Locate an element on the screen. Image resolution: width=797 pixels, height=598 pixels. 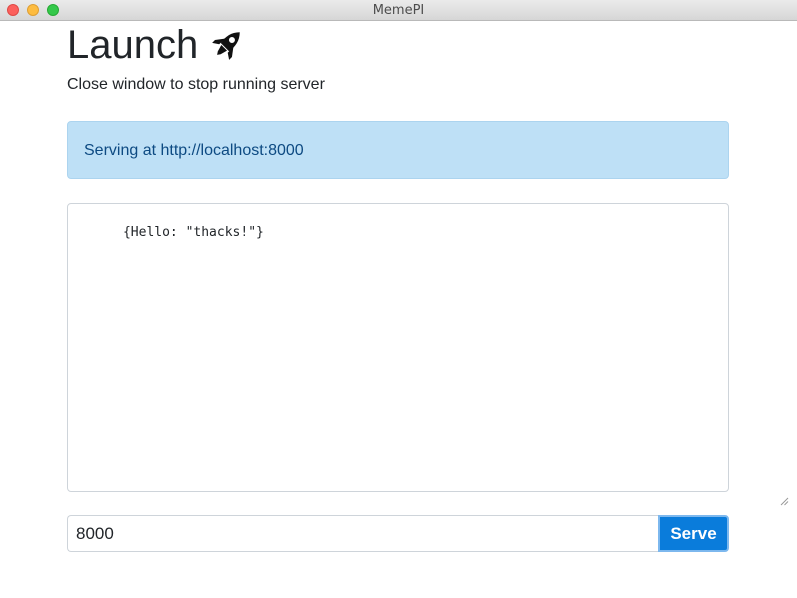
window-title: MemePI is located at coordinates (398, 10).